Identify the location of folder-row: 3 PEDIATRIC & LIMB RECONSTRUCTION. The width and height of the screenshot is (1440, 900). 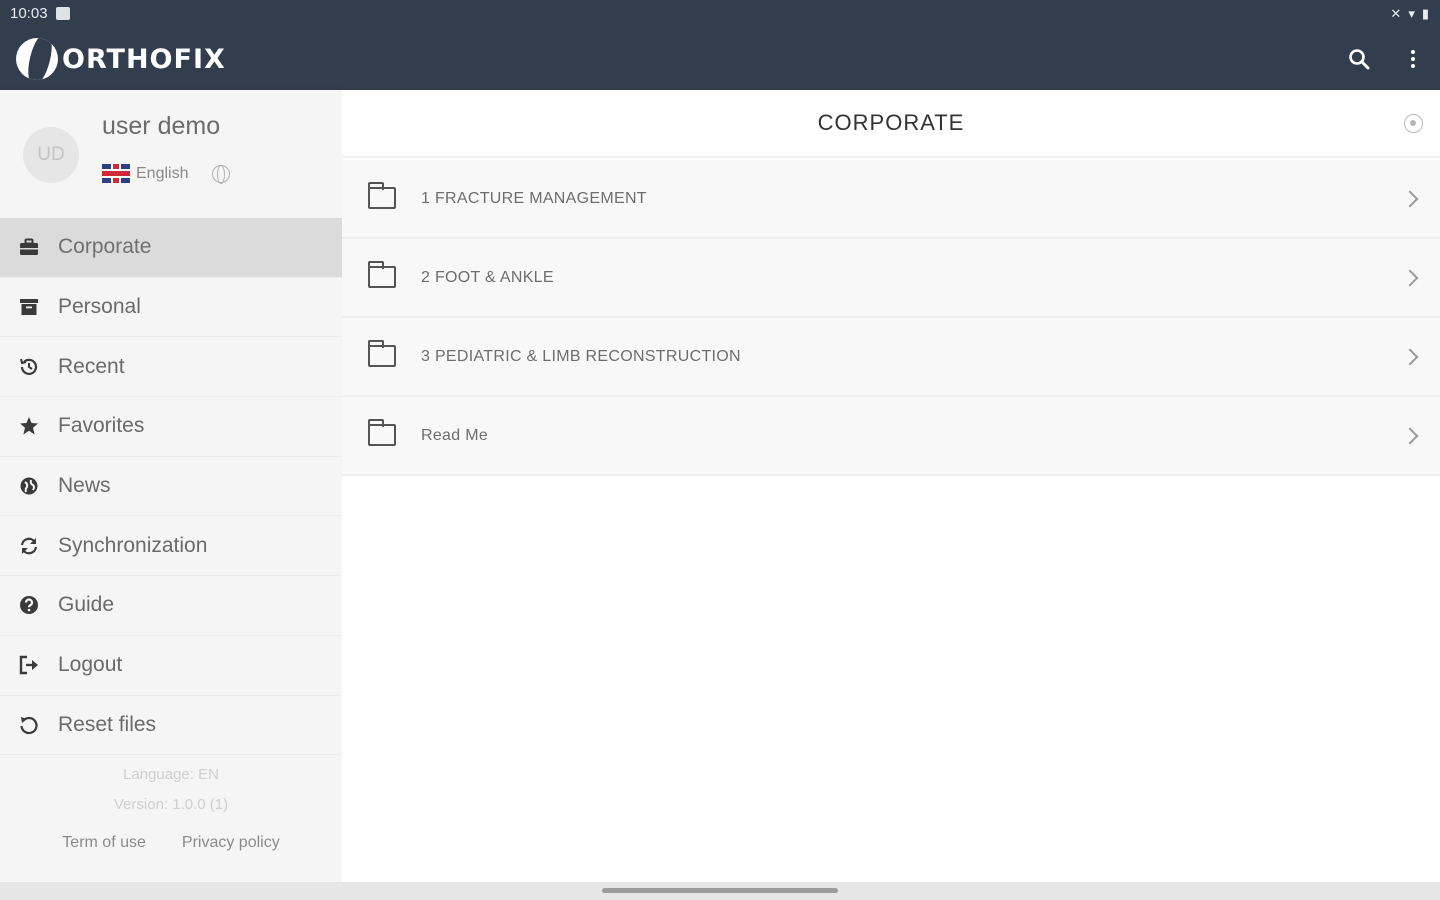
(891, 357).